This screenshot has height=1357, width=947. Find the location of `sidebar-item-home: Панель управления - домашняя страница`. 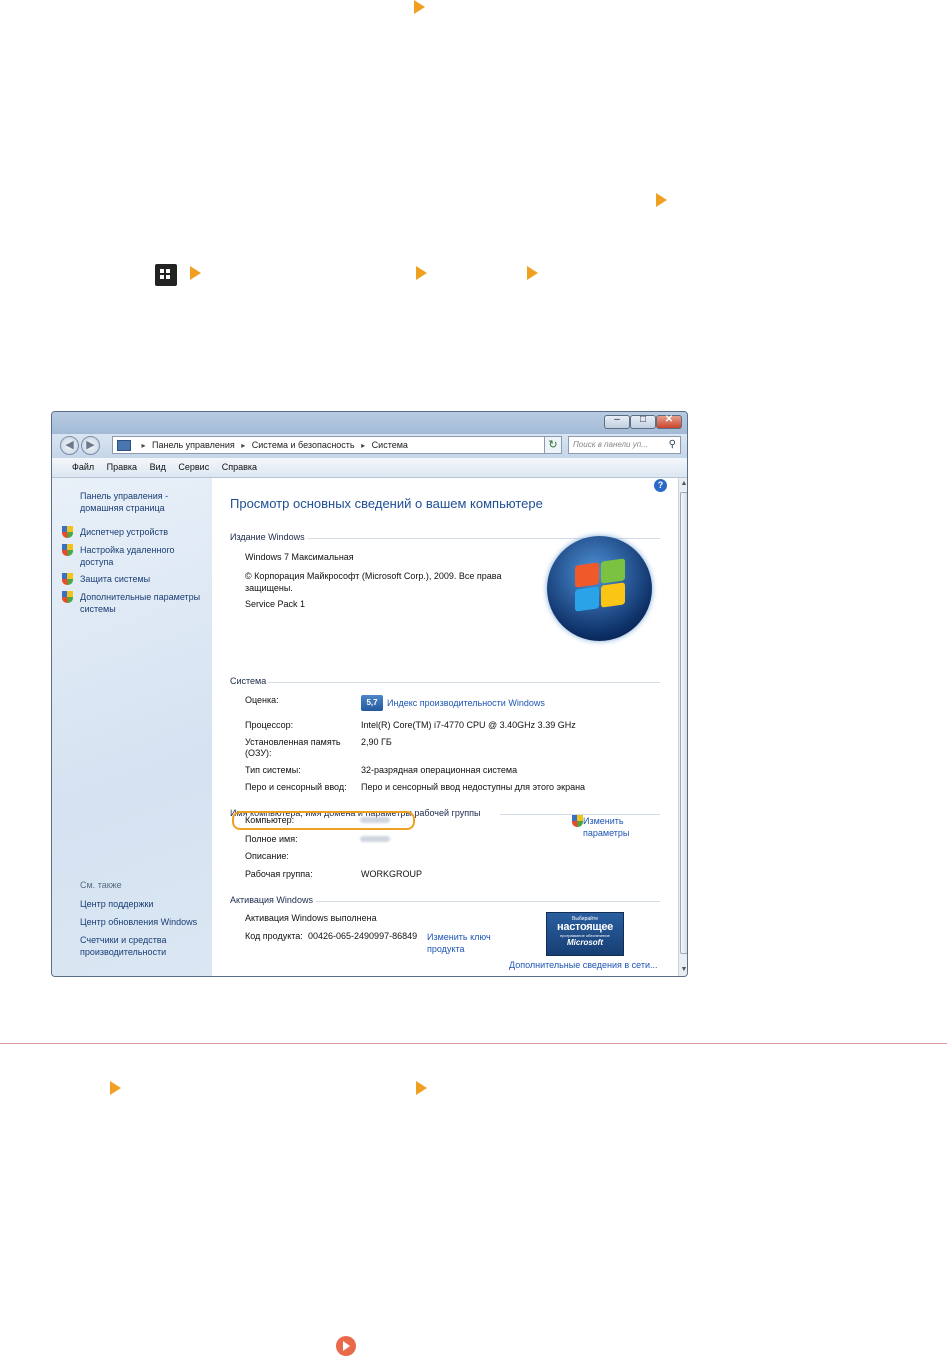

sidebar-item-home: Панель управления - домашняя страница is located at coordinates (130, 502).